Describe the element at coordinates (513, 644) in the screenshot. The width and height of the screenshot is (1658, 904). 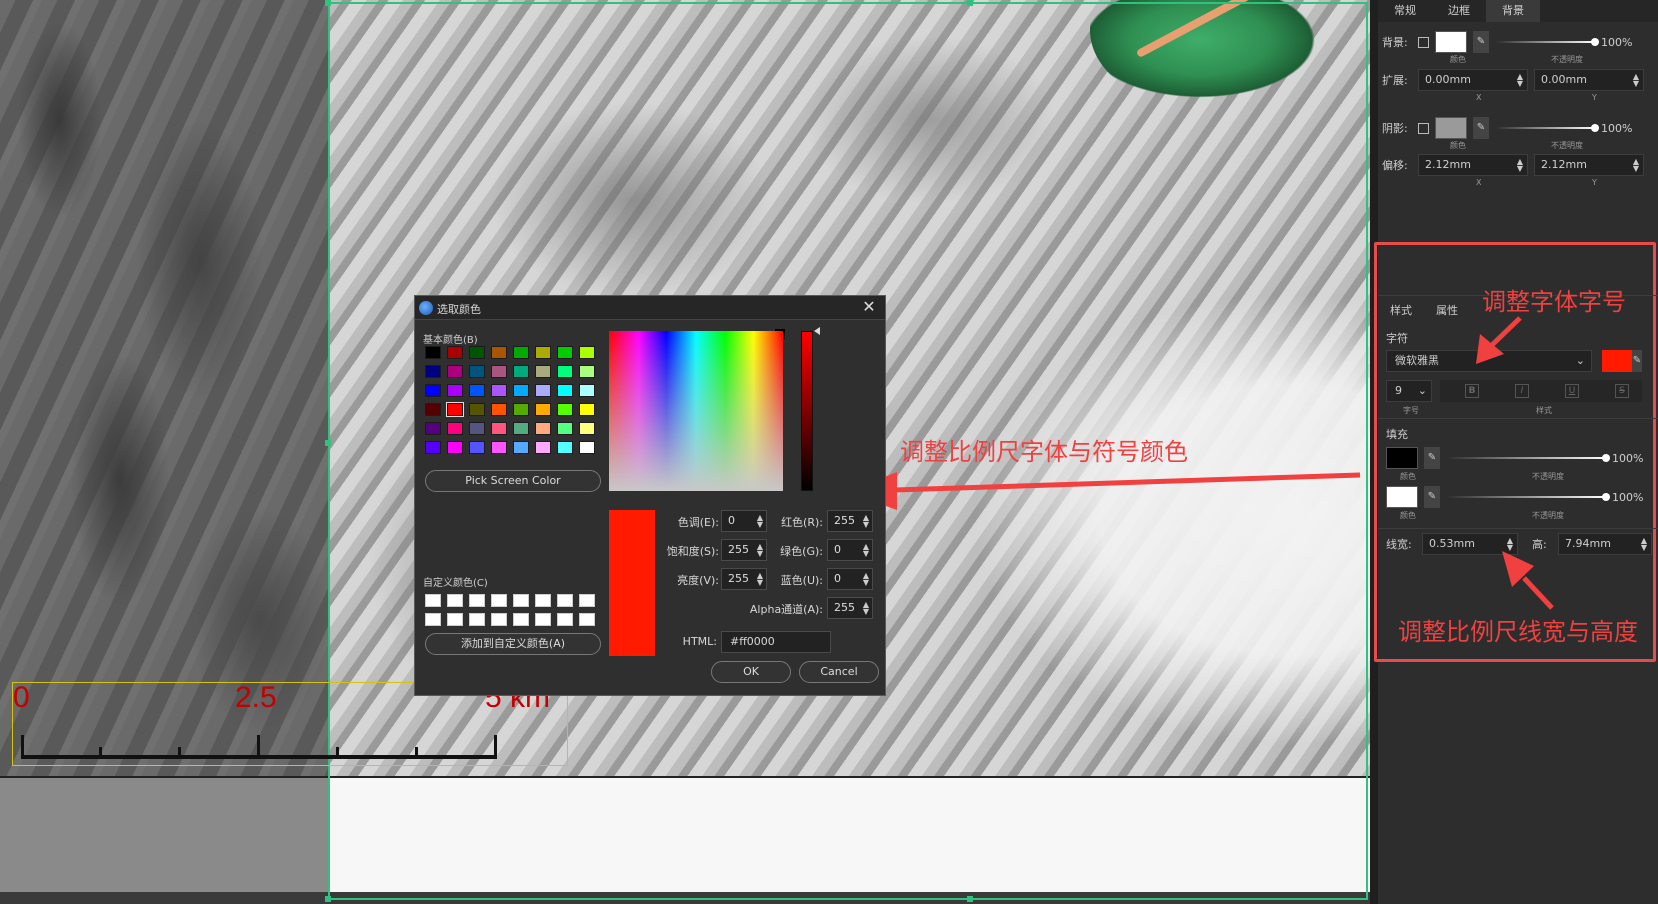
I see `add-custom-color-button: 添加到自定义颜色(A)` at that location.